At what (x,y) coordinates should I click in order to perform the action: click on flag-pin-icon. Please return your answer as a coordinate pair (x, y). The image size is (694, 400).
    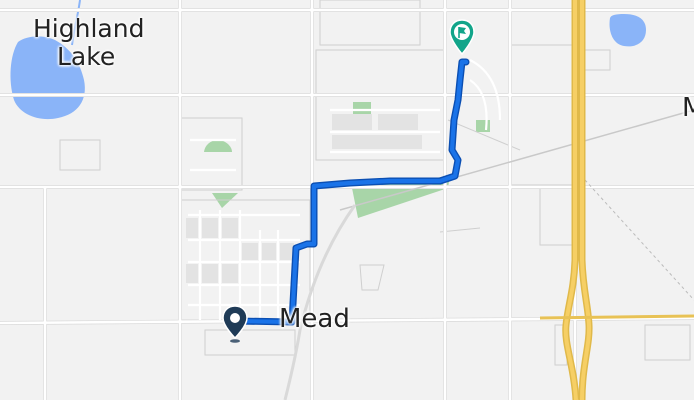
    Looking at the image, I should click on (462, 38).